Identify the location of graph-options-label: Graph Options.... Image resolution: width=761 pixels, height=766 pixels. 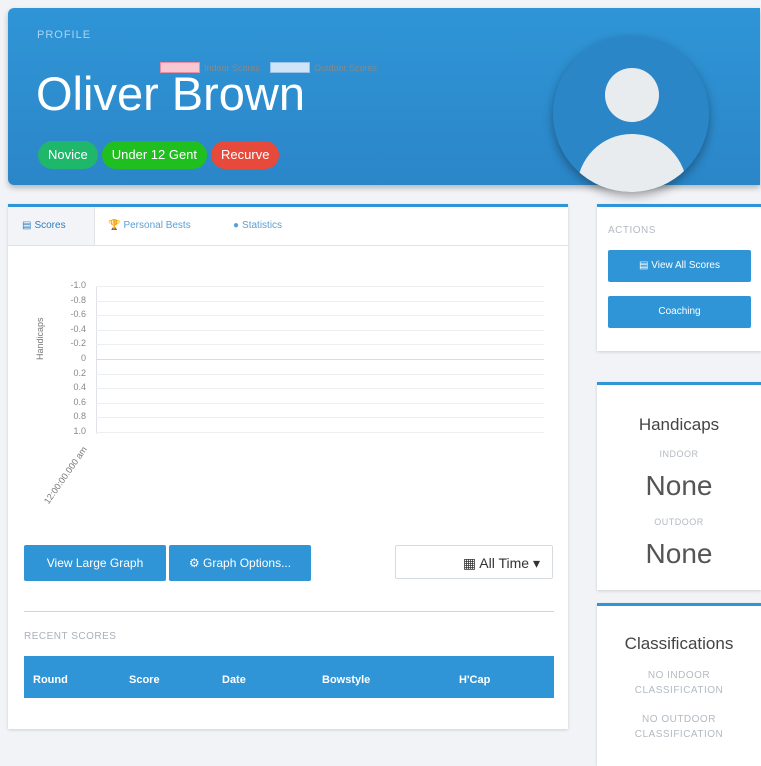
(247, 563).